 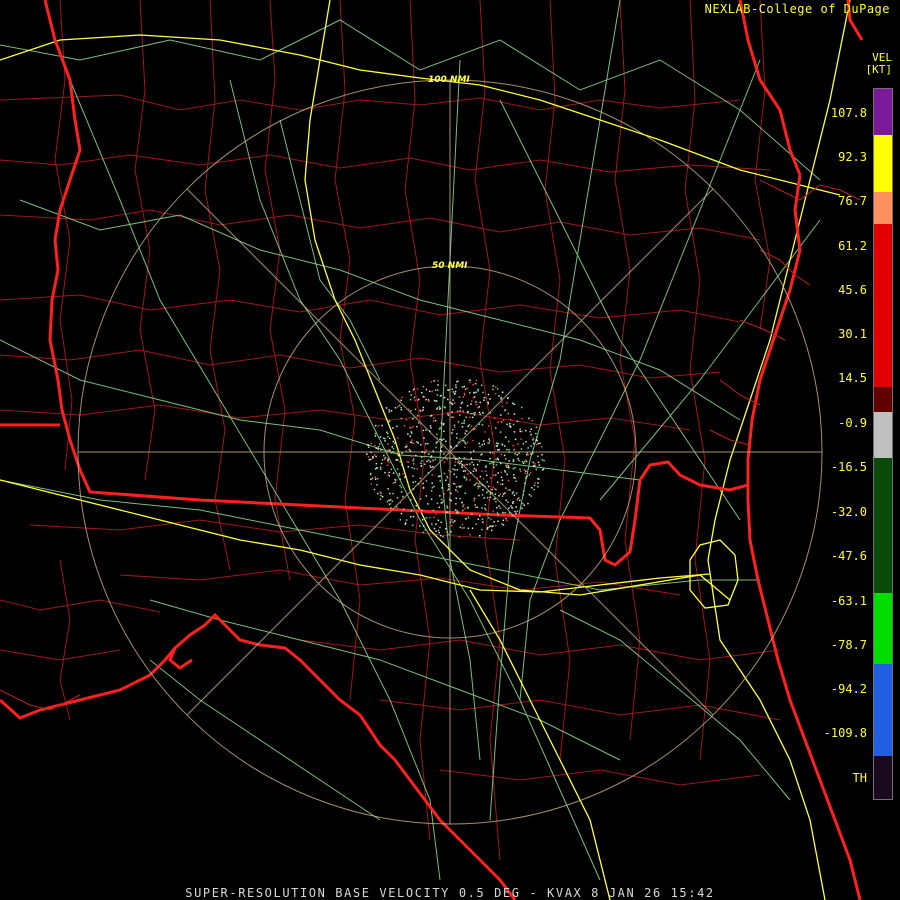 I want to click on legend-title-line2: [KT], so click(x=879, y=69).